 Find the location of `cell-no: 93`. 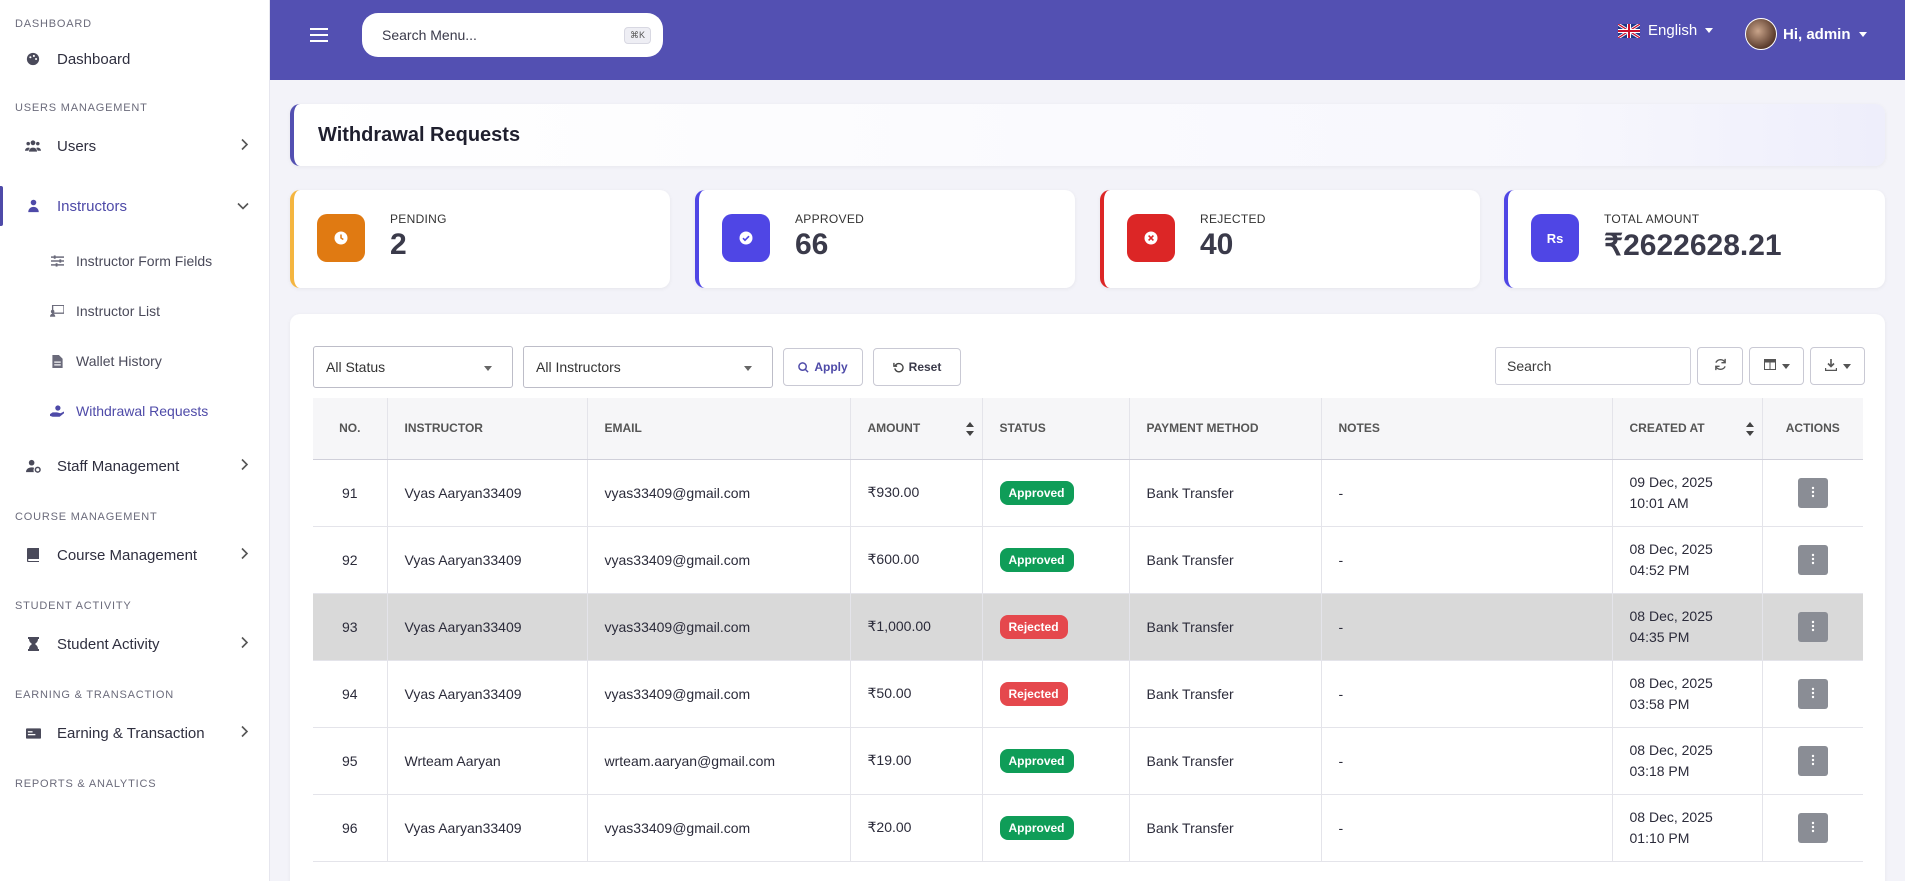

cell-no: 93 is located at coordinates (350, 627).